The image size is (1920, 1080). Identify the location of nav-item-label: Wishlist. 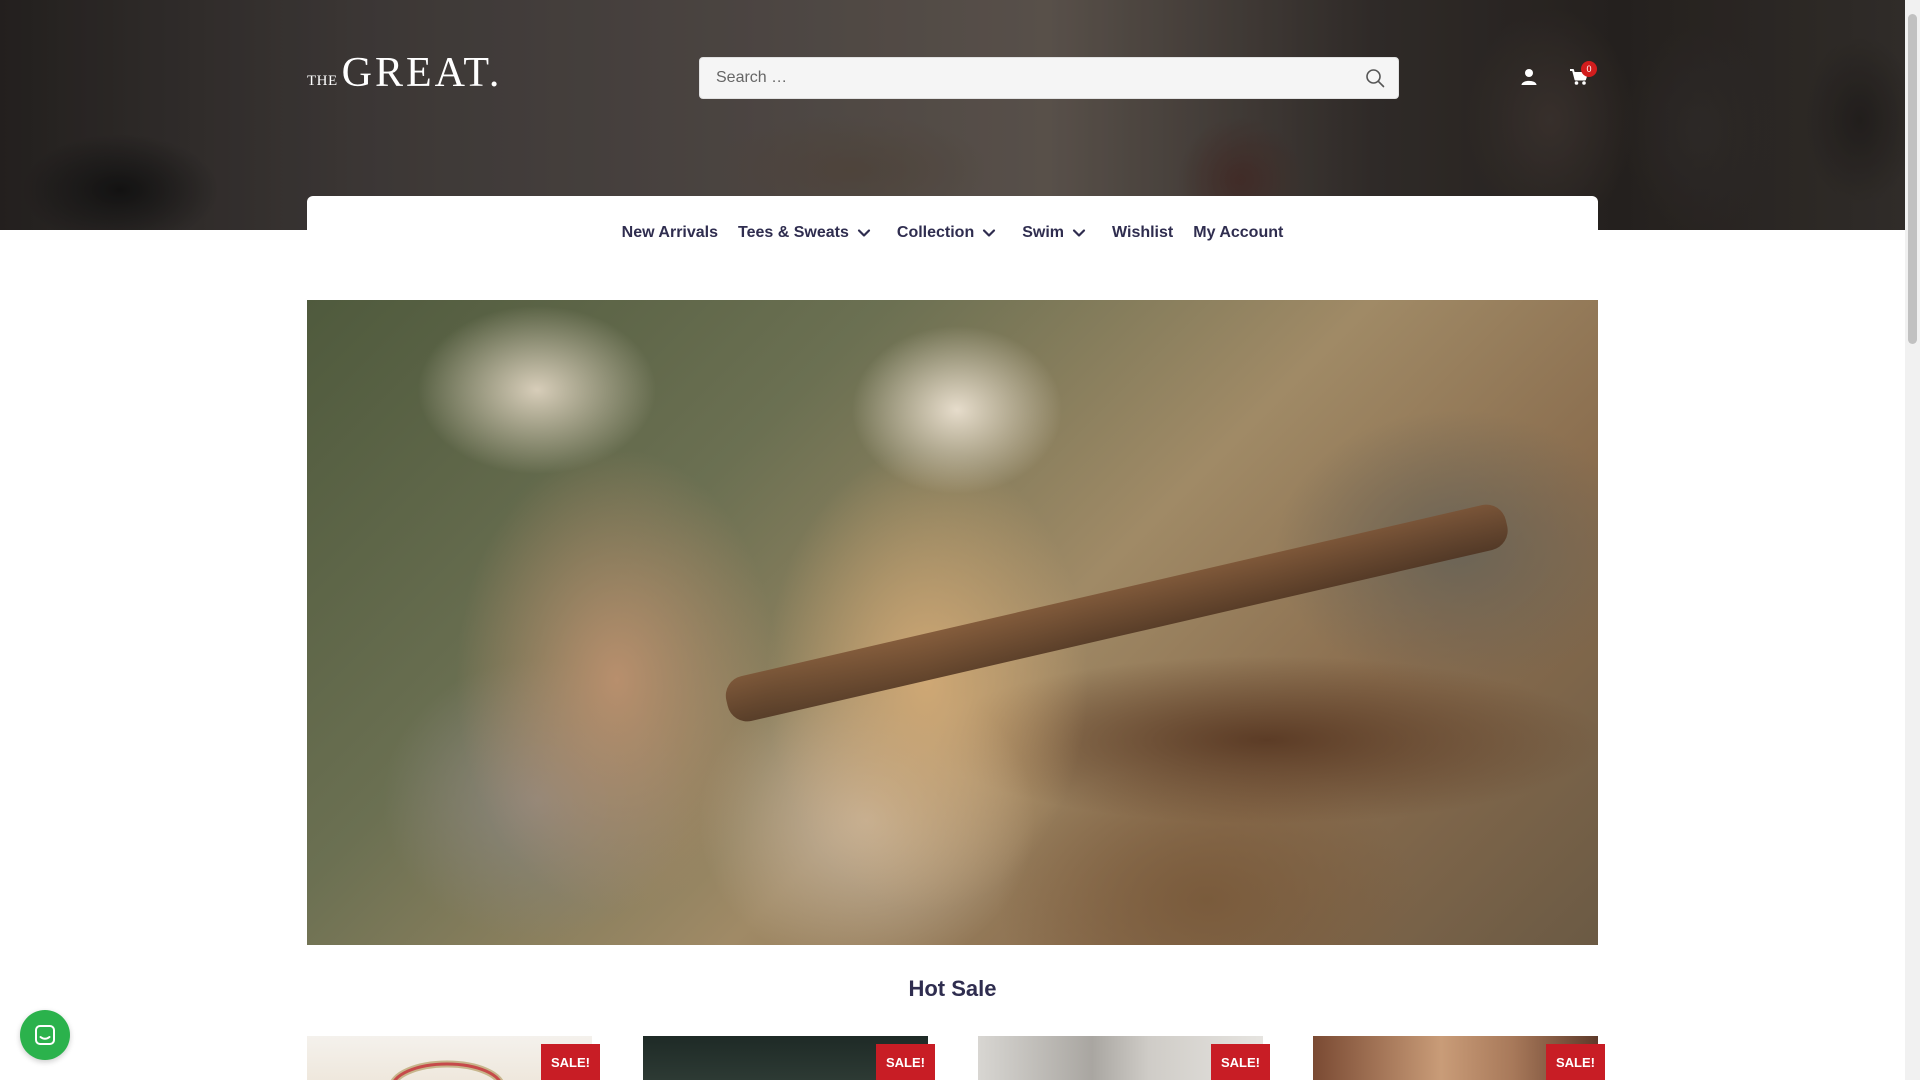
(1143, 232).